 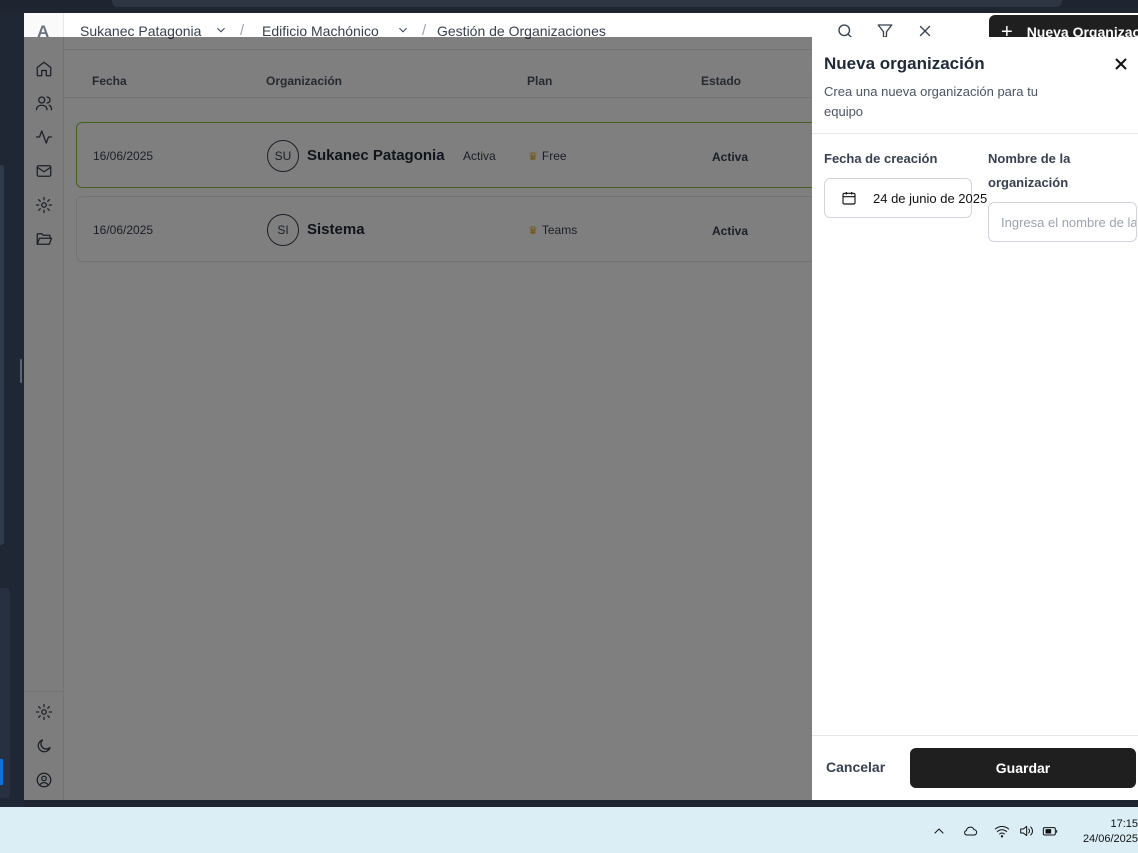 I want to click on date-label: Fecha de creación, so click(x=881, y=158).